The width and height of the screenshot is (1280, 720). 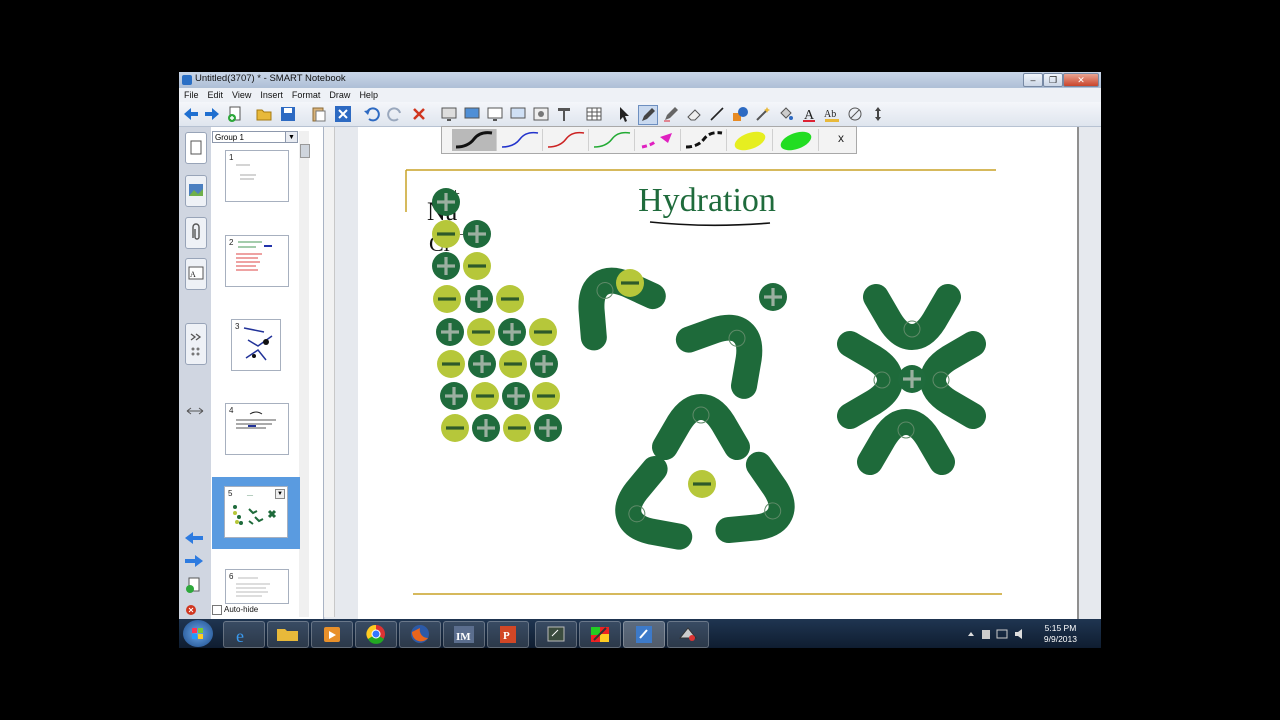 What do you see at coordinates (546, 396) in the screenshot?
I see `chloride-ion-icon` at bounding box center [546, 396].